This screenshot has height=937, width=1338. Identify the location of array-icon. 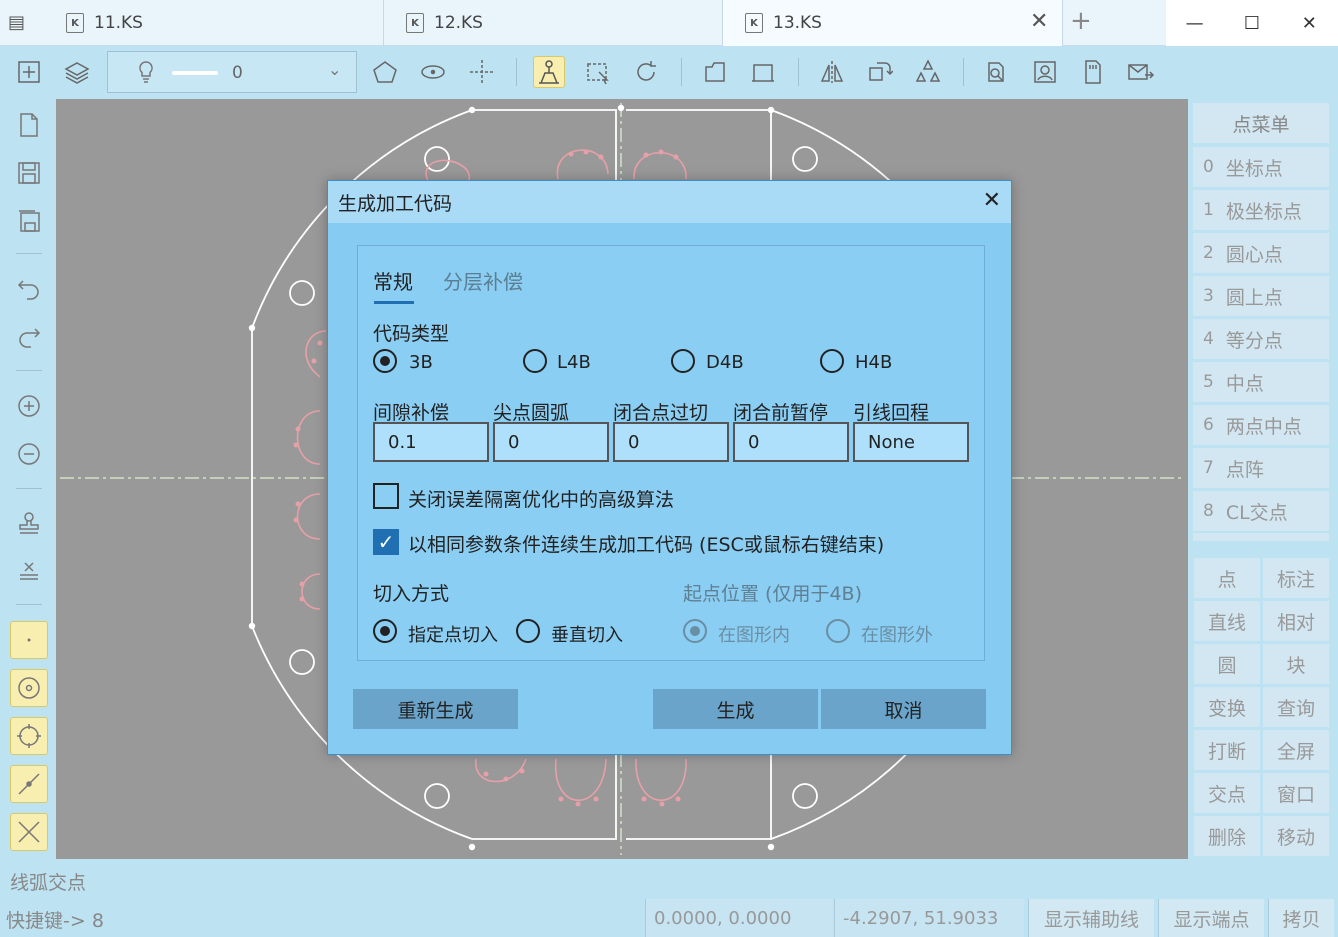
(928, 72).